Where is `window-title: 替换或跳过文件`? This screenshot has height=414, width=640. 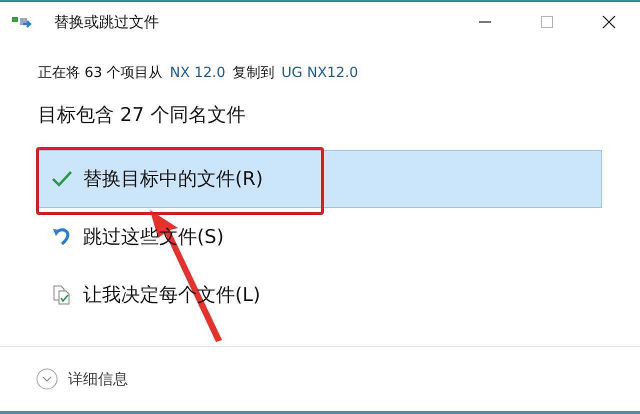
window-title: 替换或跳过文件 is located at coordinates (106, 22).